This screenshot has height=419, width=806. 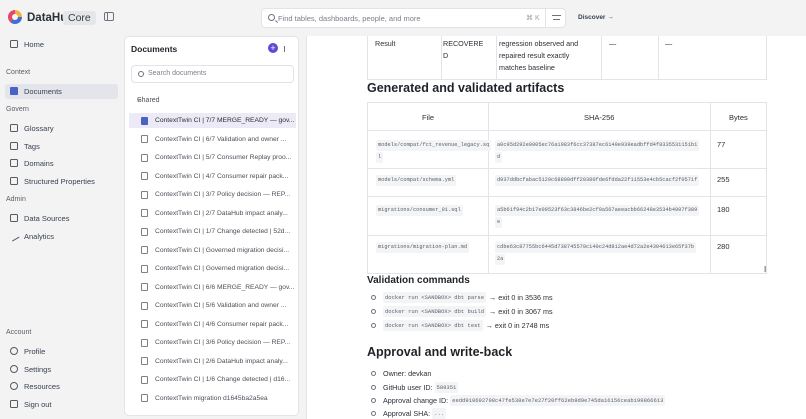 I want to click on command-code: docker run <SANDBOX> dbt build, so click(x=435, y=311).